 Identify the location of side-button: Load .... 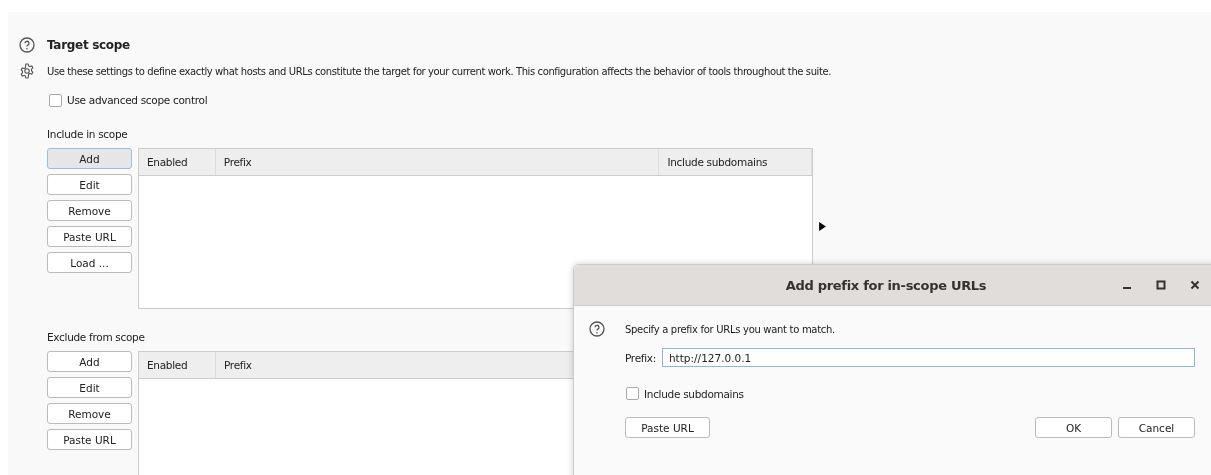
(89, 262).